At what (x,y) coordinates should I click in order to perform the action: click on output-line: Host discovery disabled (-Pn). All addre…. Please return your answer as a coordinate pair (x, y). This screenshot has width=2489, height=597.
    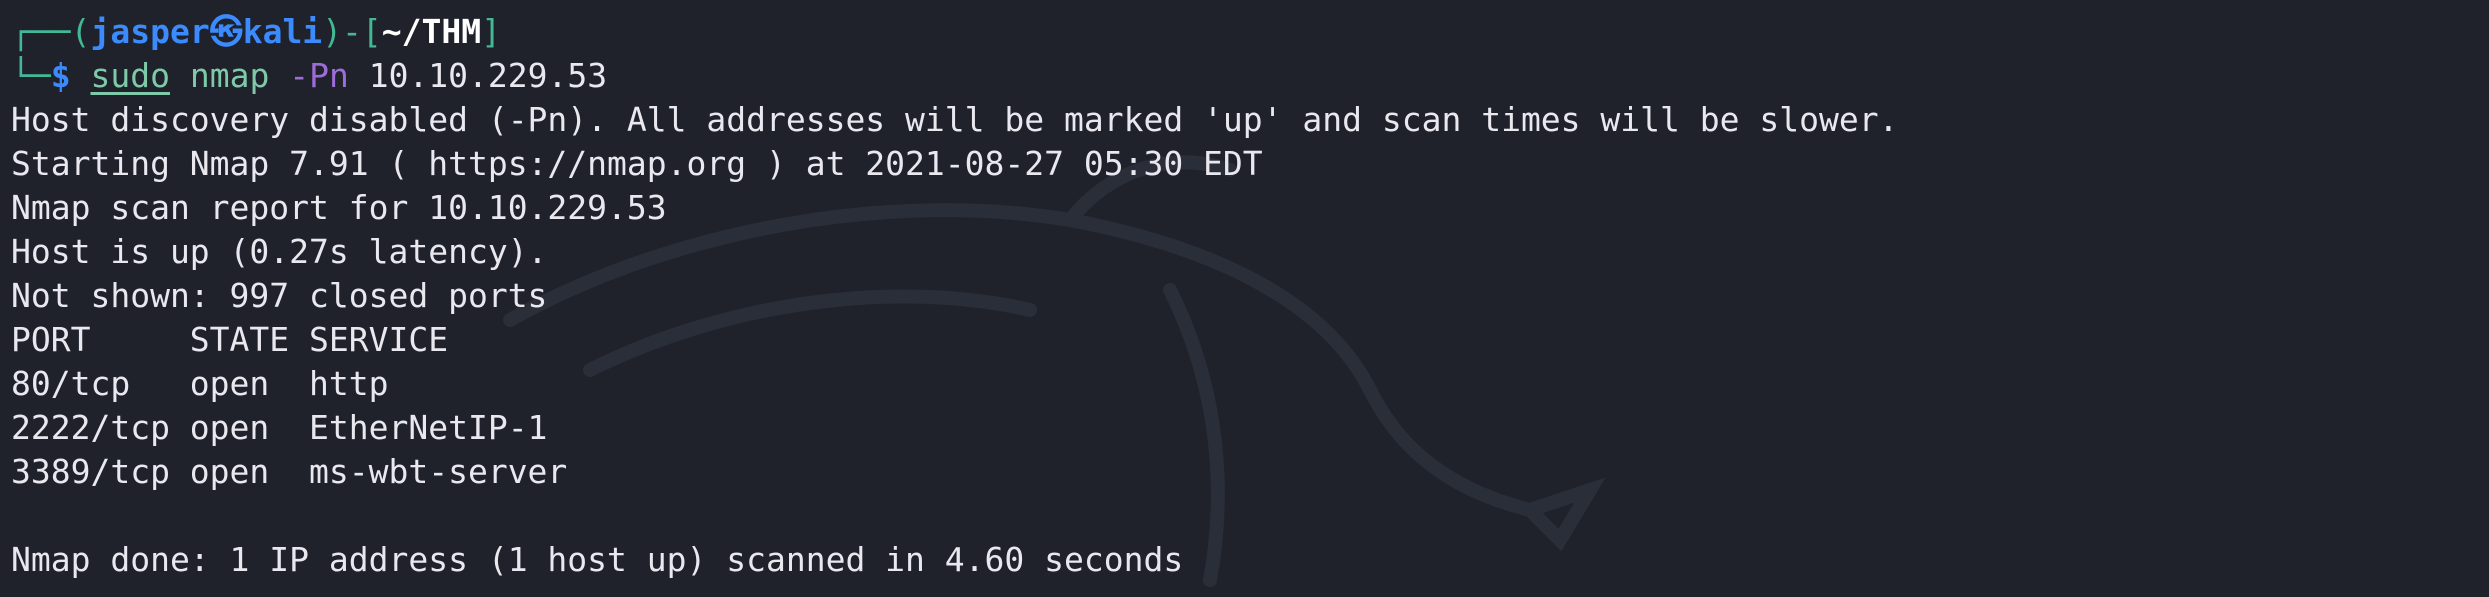
    Looking at the image, I should click on (955, 119).